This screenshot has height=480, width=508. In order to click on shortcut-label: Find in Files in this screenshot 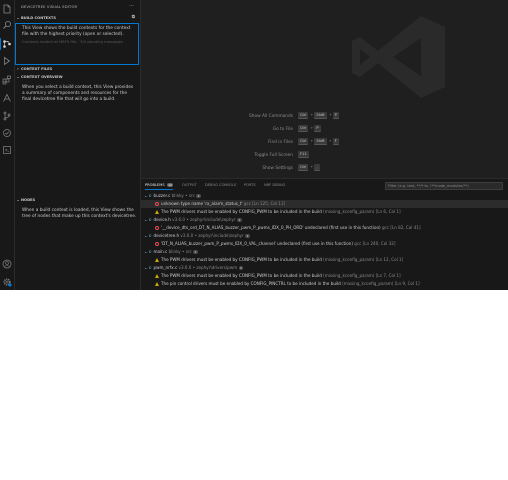, I will do `click(280, 142)`.